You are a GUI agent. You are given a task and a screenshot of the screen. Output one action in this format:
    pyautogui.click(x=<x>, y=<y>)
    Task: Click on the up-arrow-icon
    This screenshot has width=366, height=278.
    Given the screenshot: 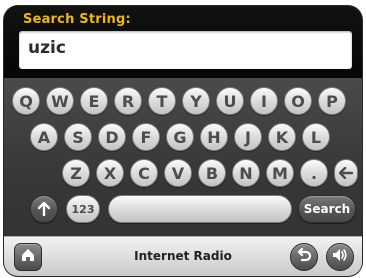 What is the action you would take?
    pyautogui.click(x=44, y=209)
    